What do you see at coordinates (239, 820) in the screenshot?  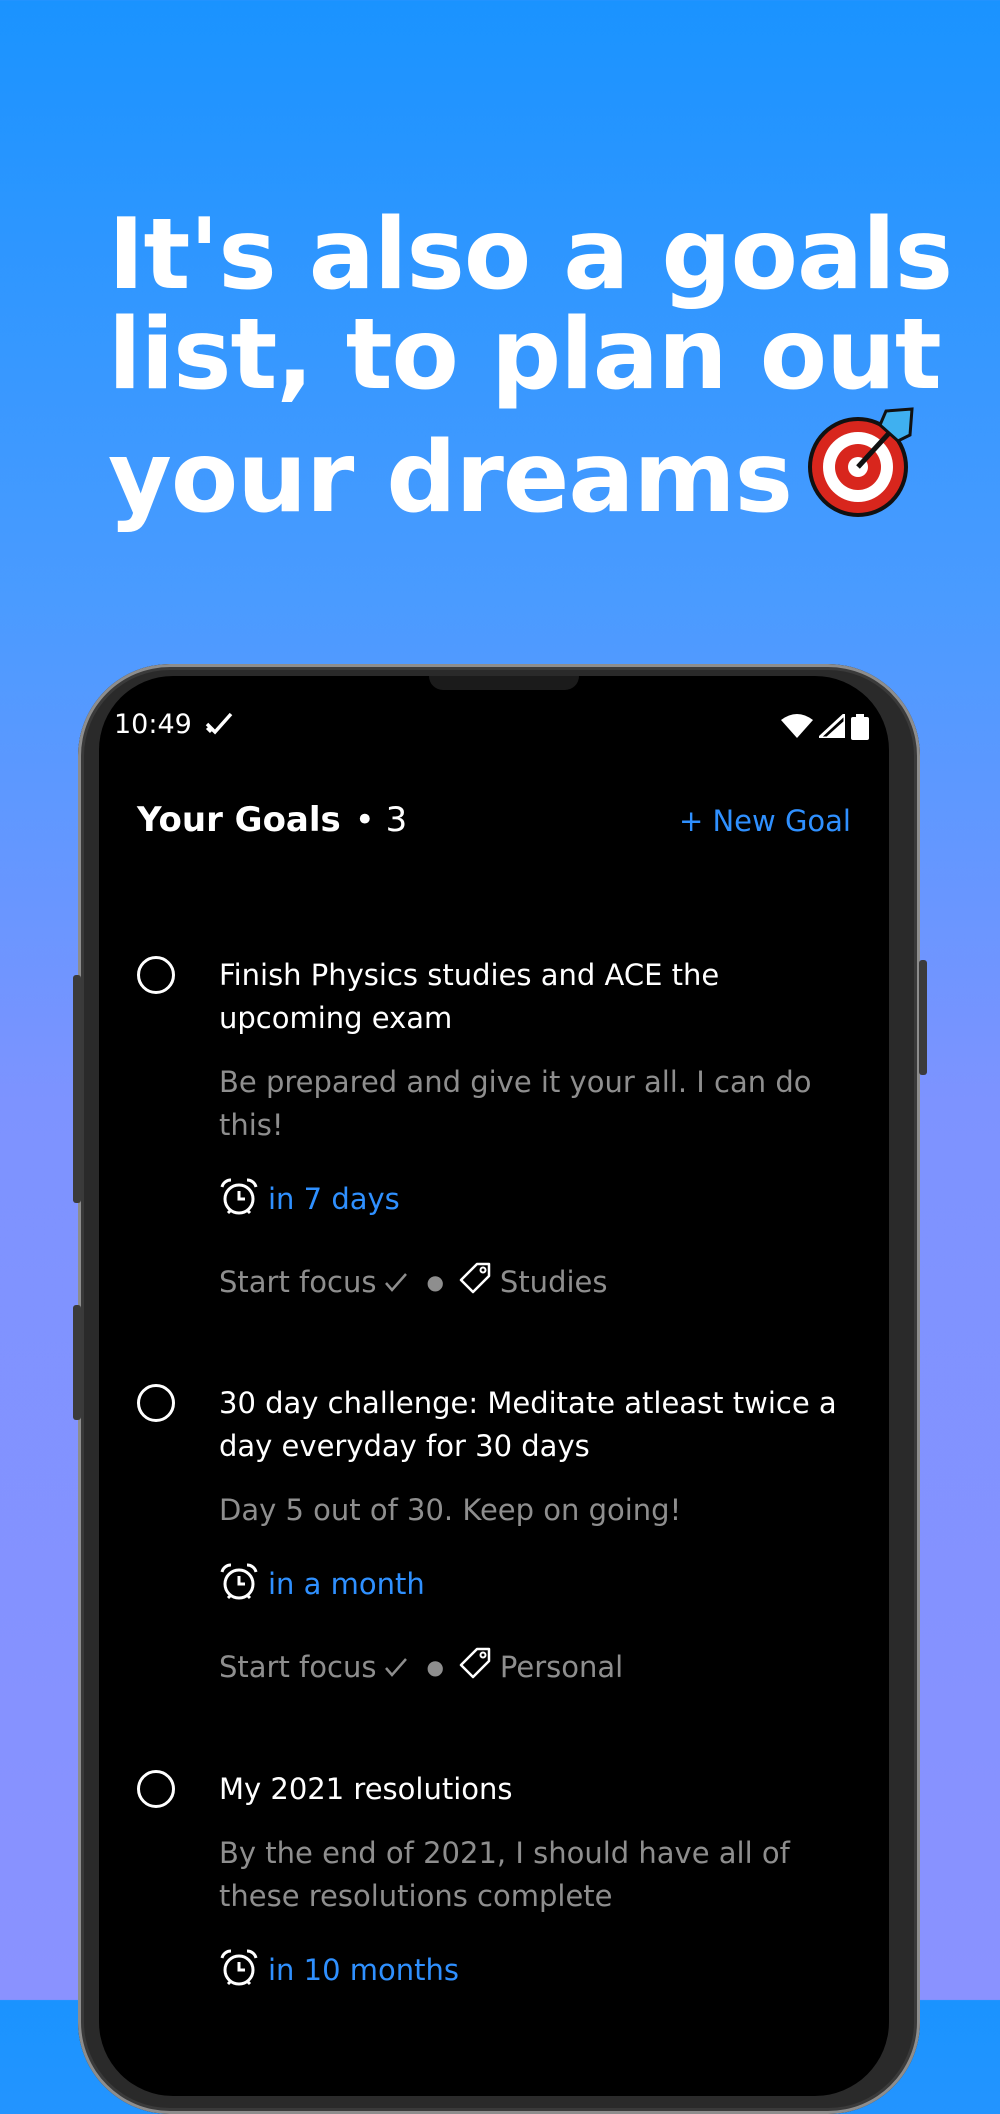 I see `goals-title: Your Goals` at bounding box center [239, 820].